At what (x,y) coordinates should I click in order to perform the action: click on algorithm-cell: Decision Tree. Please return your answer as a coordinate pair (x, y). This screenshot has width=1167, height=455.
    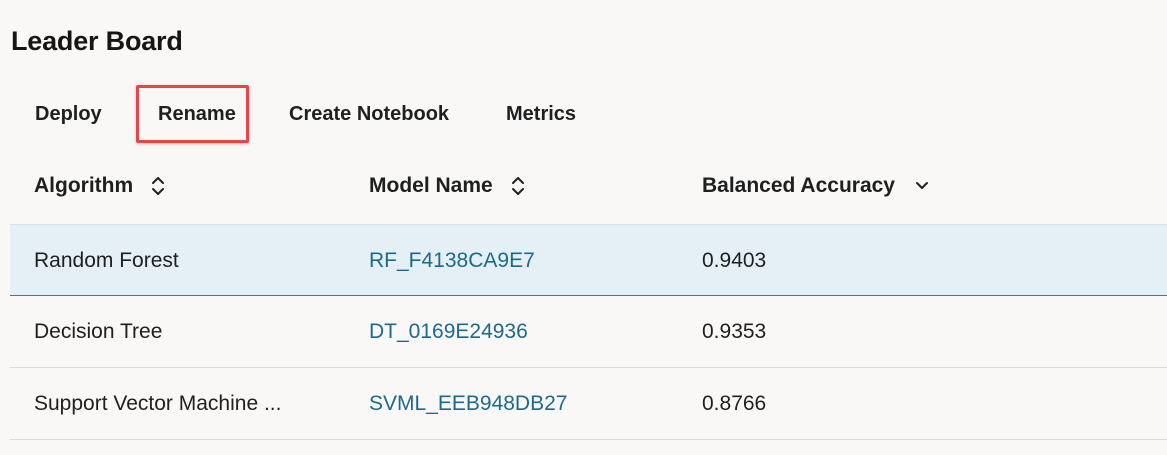
    Looking at the image, I should click on (98, 331).